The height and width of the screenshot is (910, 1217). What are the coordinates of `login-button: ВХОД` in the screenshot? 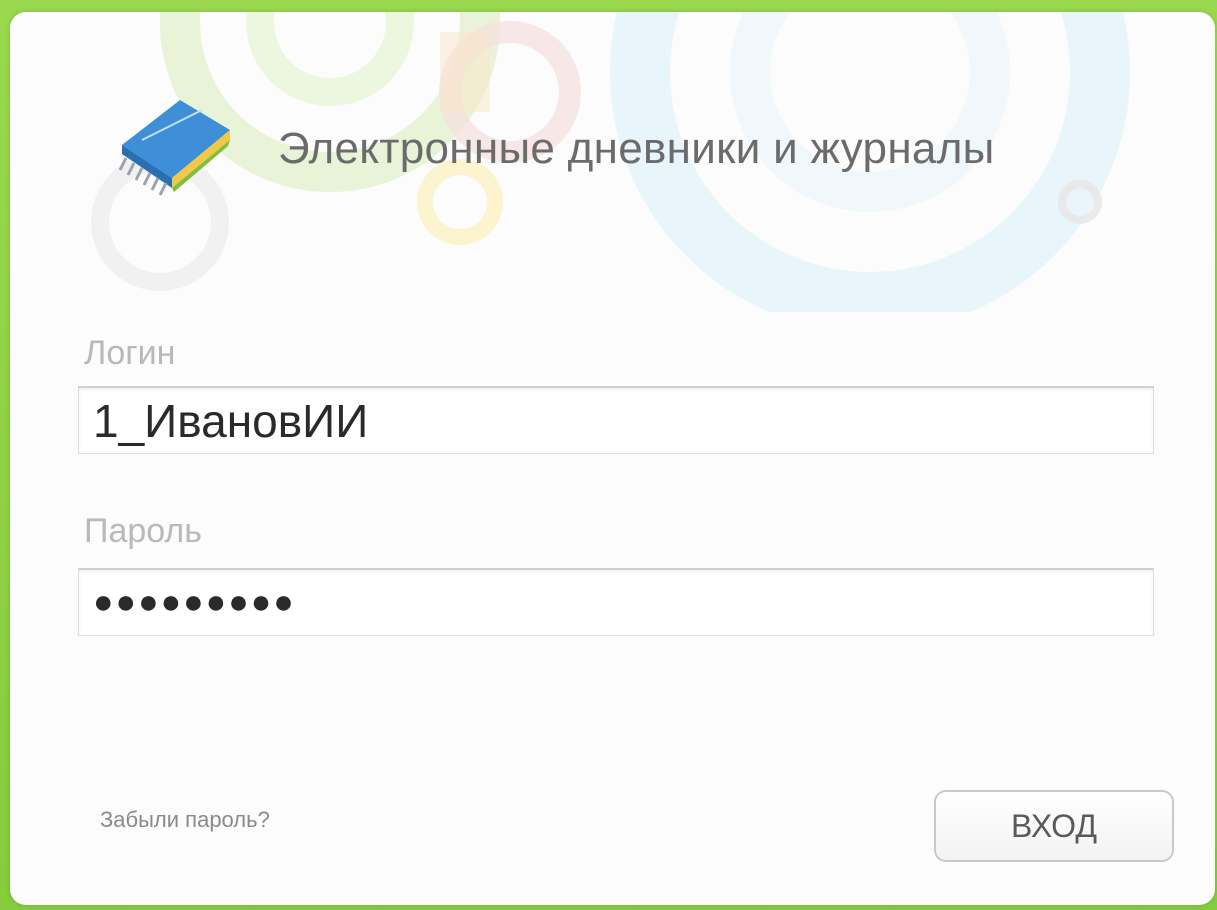 It's located at (1054, 826).